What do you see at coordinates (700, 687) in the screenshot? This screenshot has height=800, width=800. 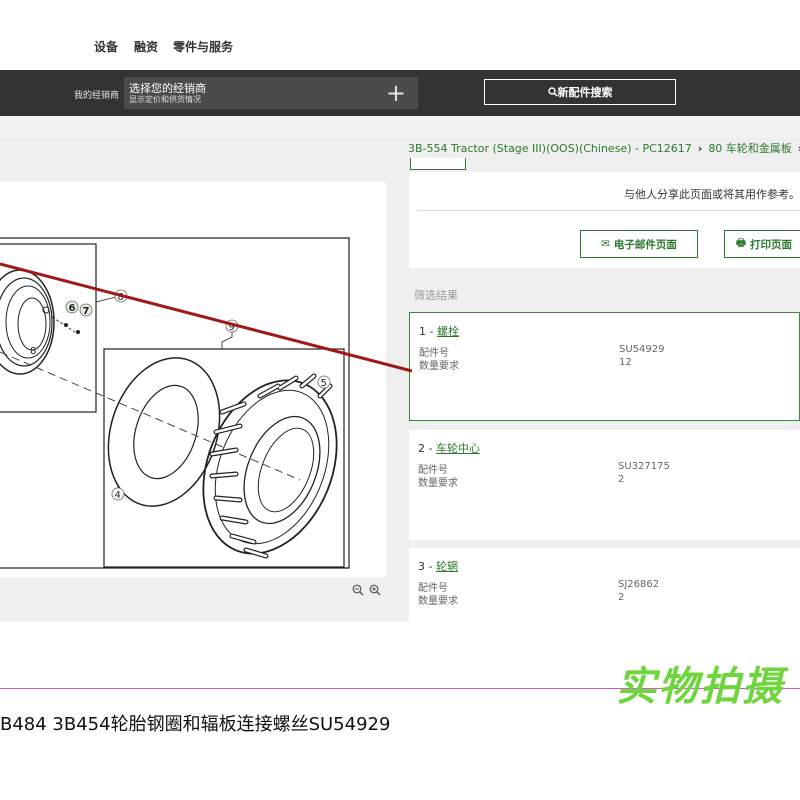 I see `watermark-text: 实物拍摄` at bounding box center [700, 687].